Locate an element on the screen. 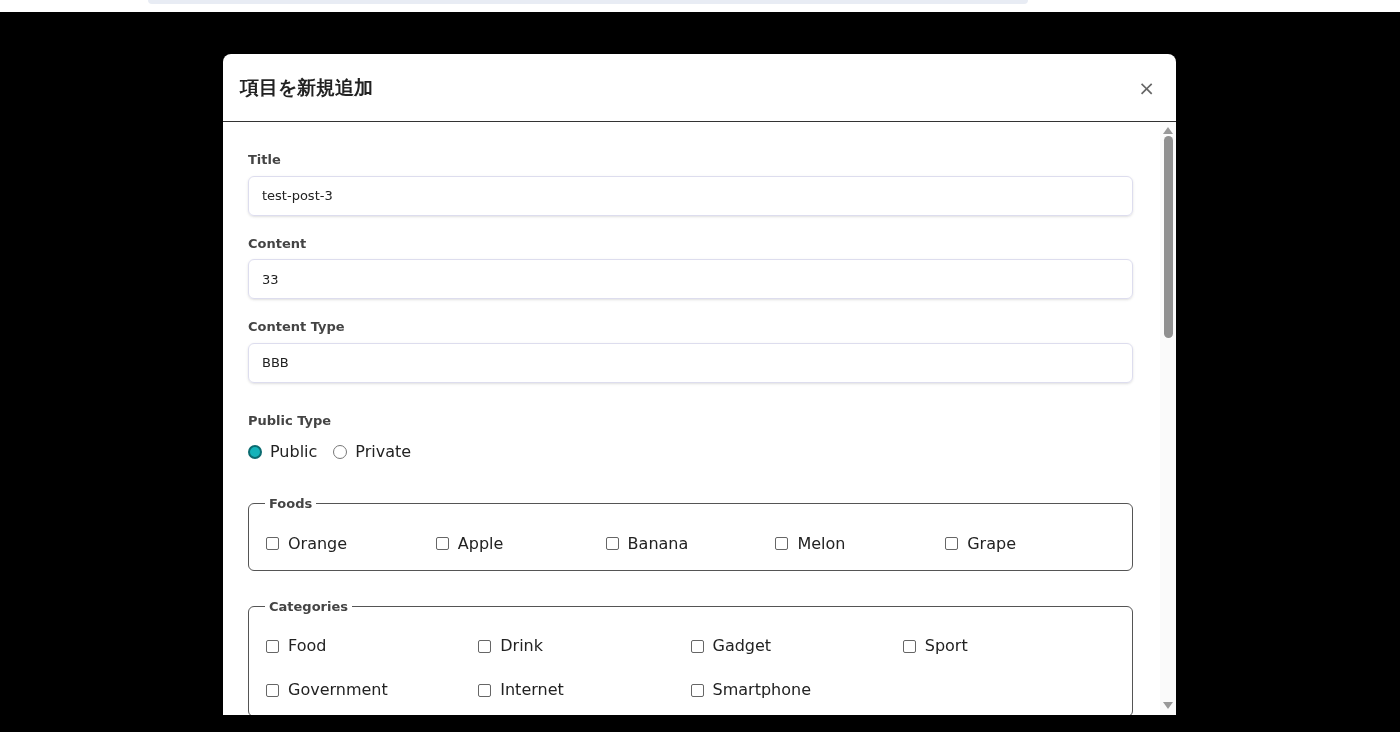 Image resolution: width=1400 pixels, height=732 pixels. radio-label: Private is located at coordinates (383, 452).